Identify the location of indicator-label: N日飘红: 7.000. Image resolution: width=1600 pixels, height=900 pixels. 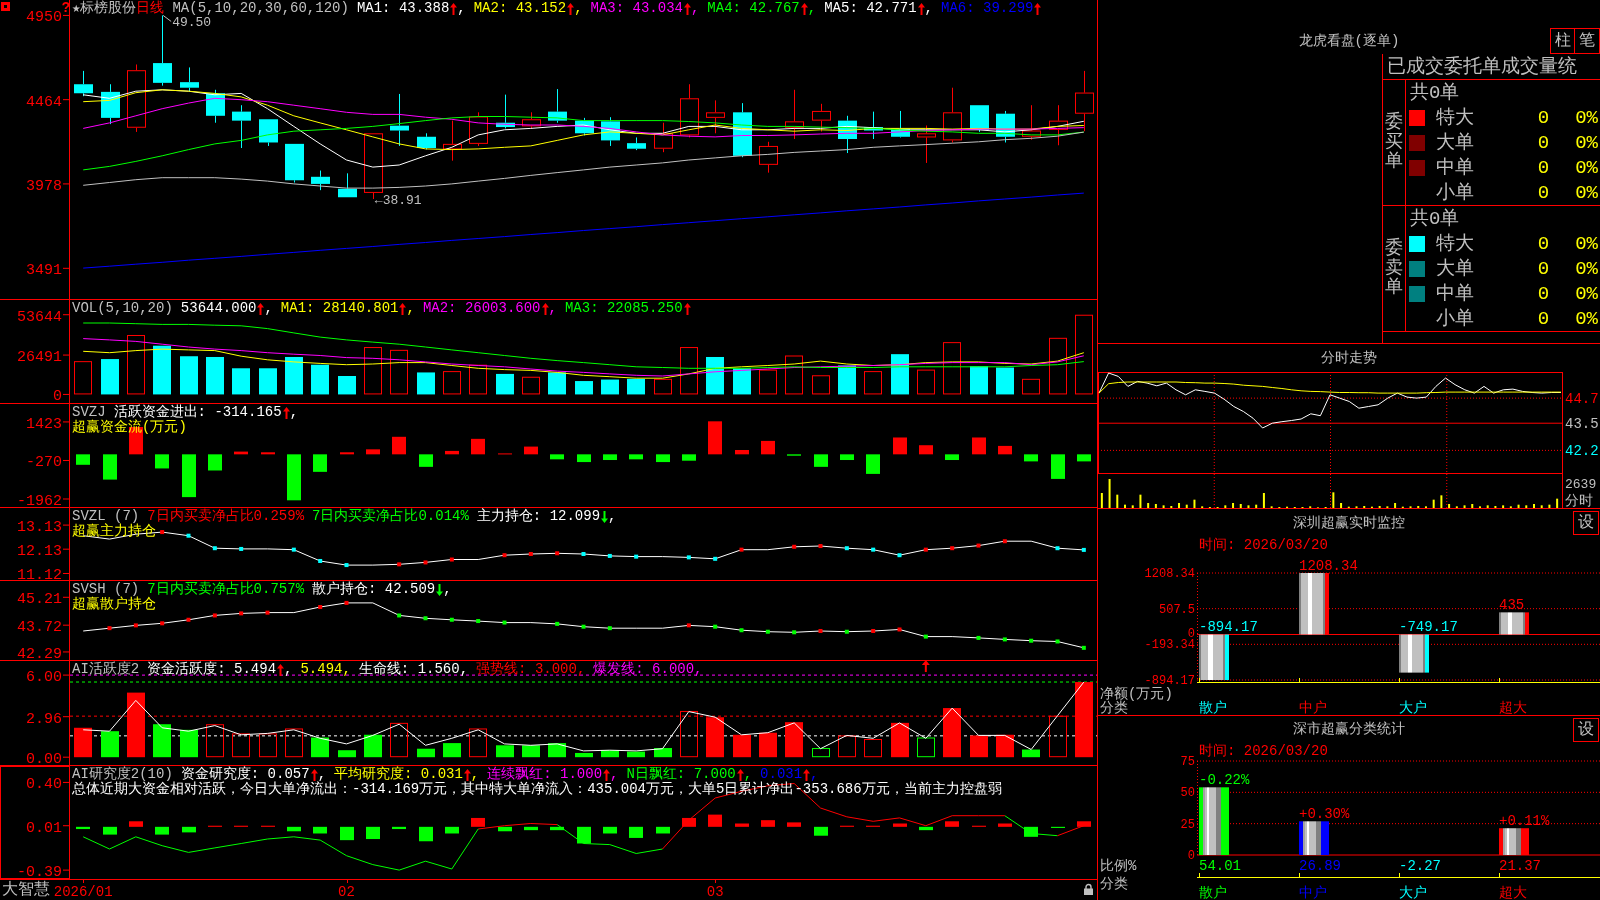
(681, 774).